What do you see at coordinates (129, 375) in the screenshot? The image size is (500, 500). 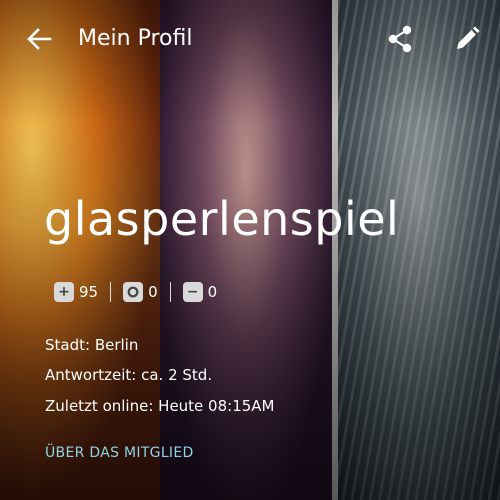 I see `profile-response-time: Antwortzeit: ca. 2 Std.` at bounding box center [129, 375].